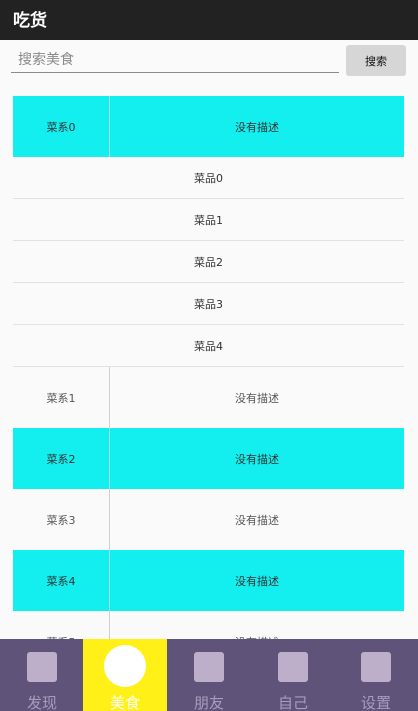 The width and height of the screenshot is (418, 711). What do you see at coordinates (208, 346) in the screenshot?
I see `dish-row: 菜品4` at bounding box center [208, 346].